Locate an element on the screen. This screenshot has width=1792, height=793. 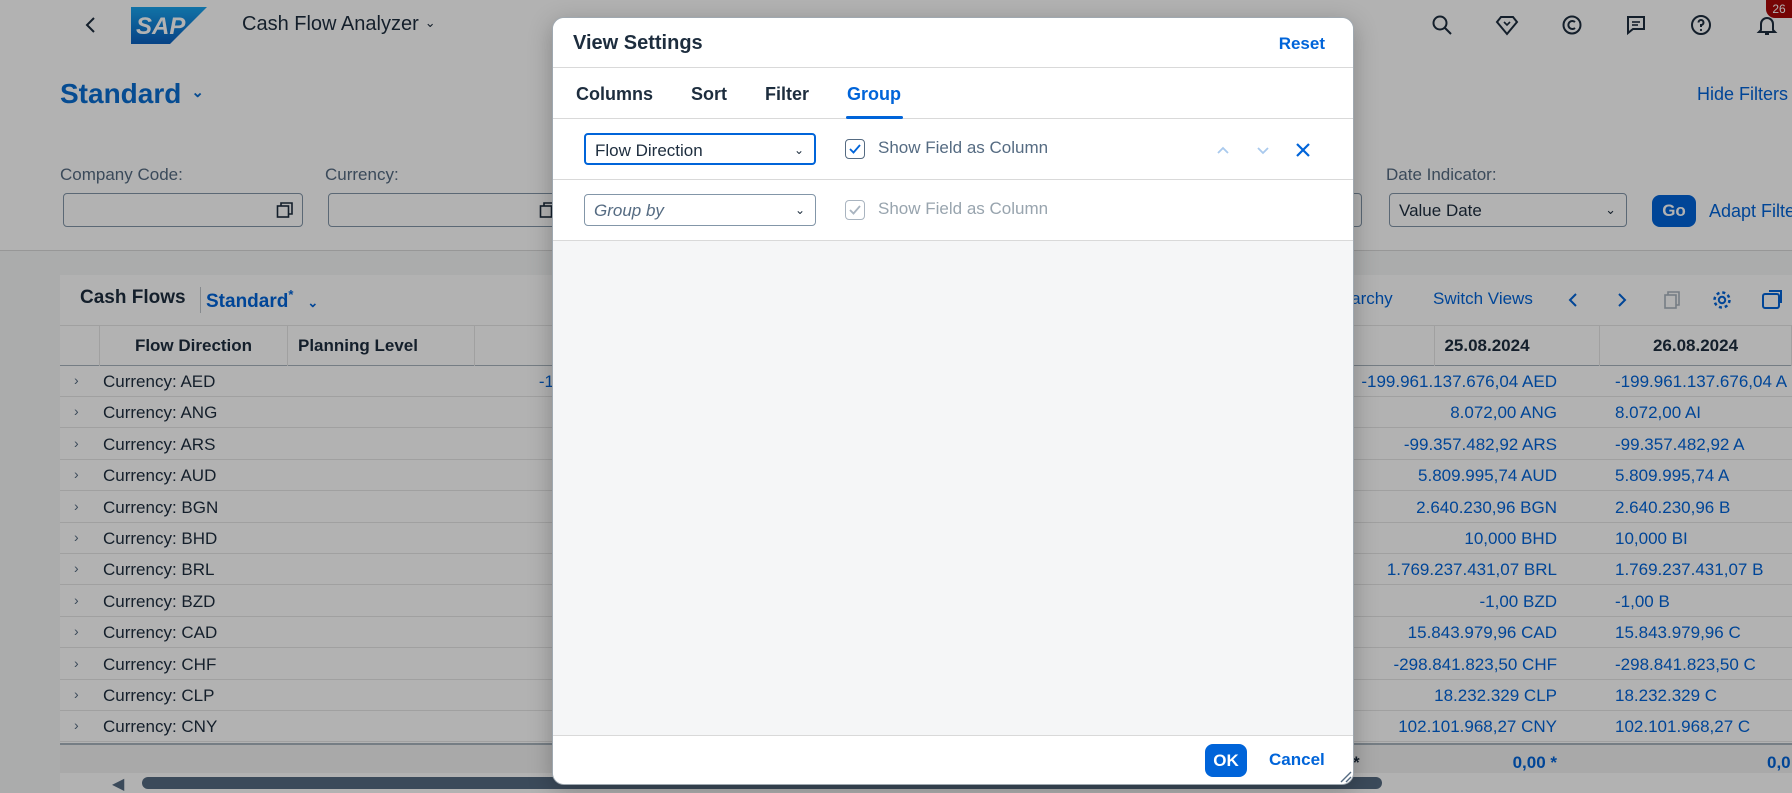
move-up-icon is located at coordinates (1223, 150).